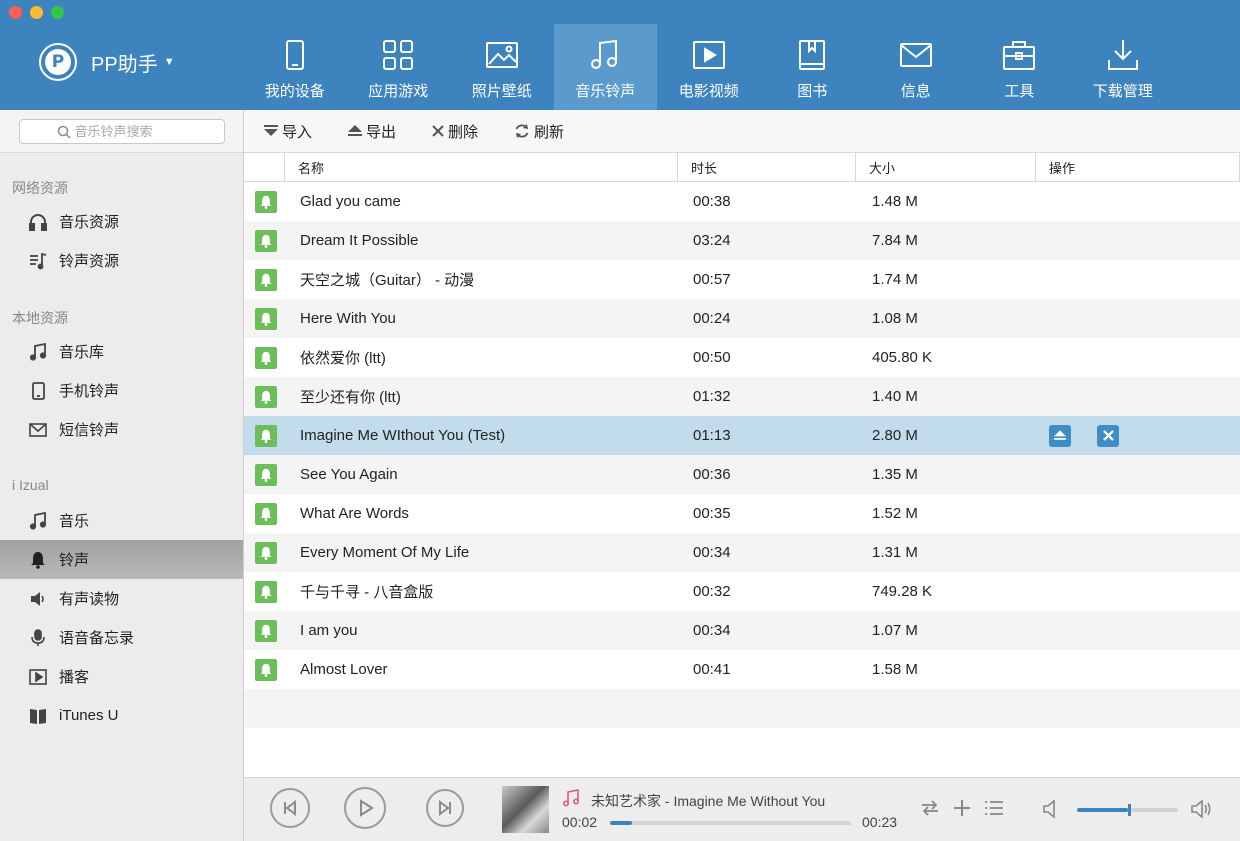  What do you see at coordinates (294, 91) in the screenshot?
I see `tab-label: 我的设备` at bounding box center [294, 91].